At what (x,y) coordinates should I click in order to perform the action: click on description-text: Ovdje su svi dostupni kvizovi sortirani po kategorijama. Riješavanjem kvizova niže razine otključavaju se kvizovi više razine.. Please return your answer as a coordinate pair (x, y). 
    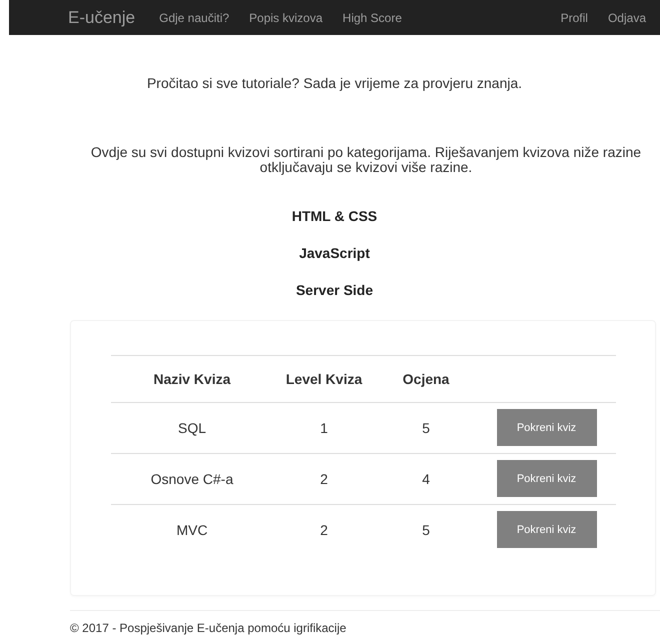
    Looking at the image, I should click on (366, 160).